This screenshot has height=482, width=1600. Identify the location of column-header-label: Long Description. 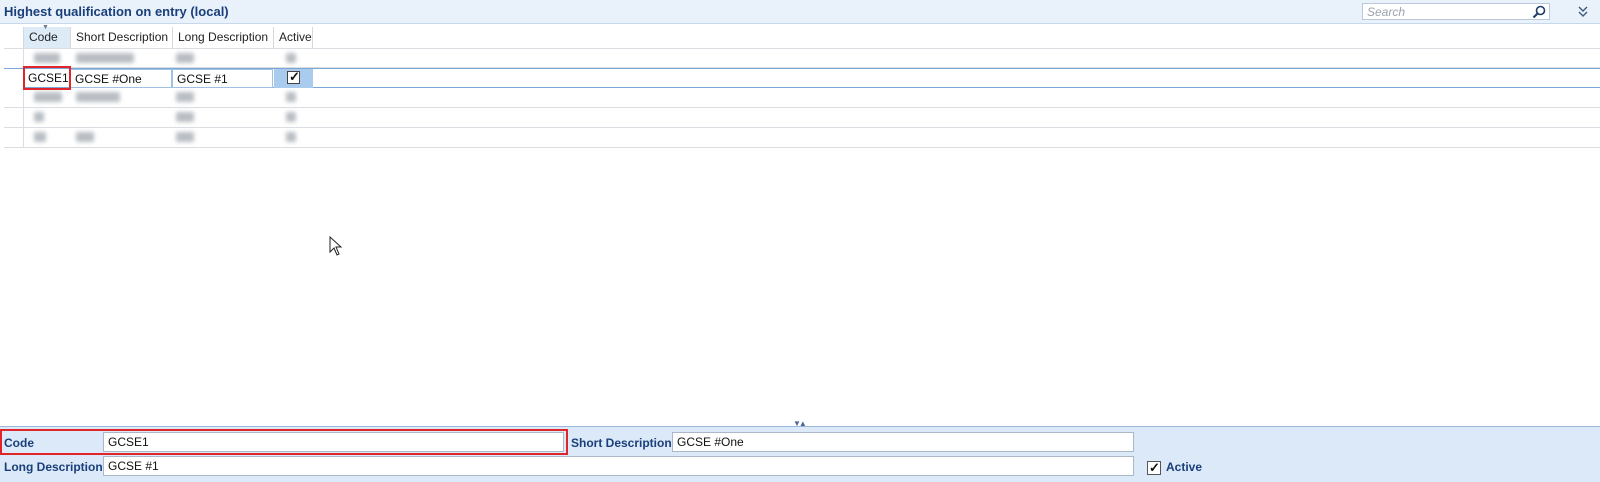
(223, 37).